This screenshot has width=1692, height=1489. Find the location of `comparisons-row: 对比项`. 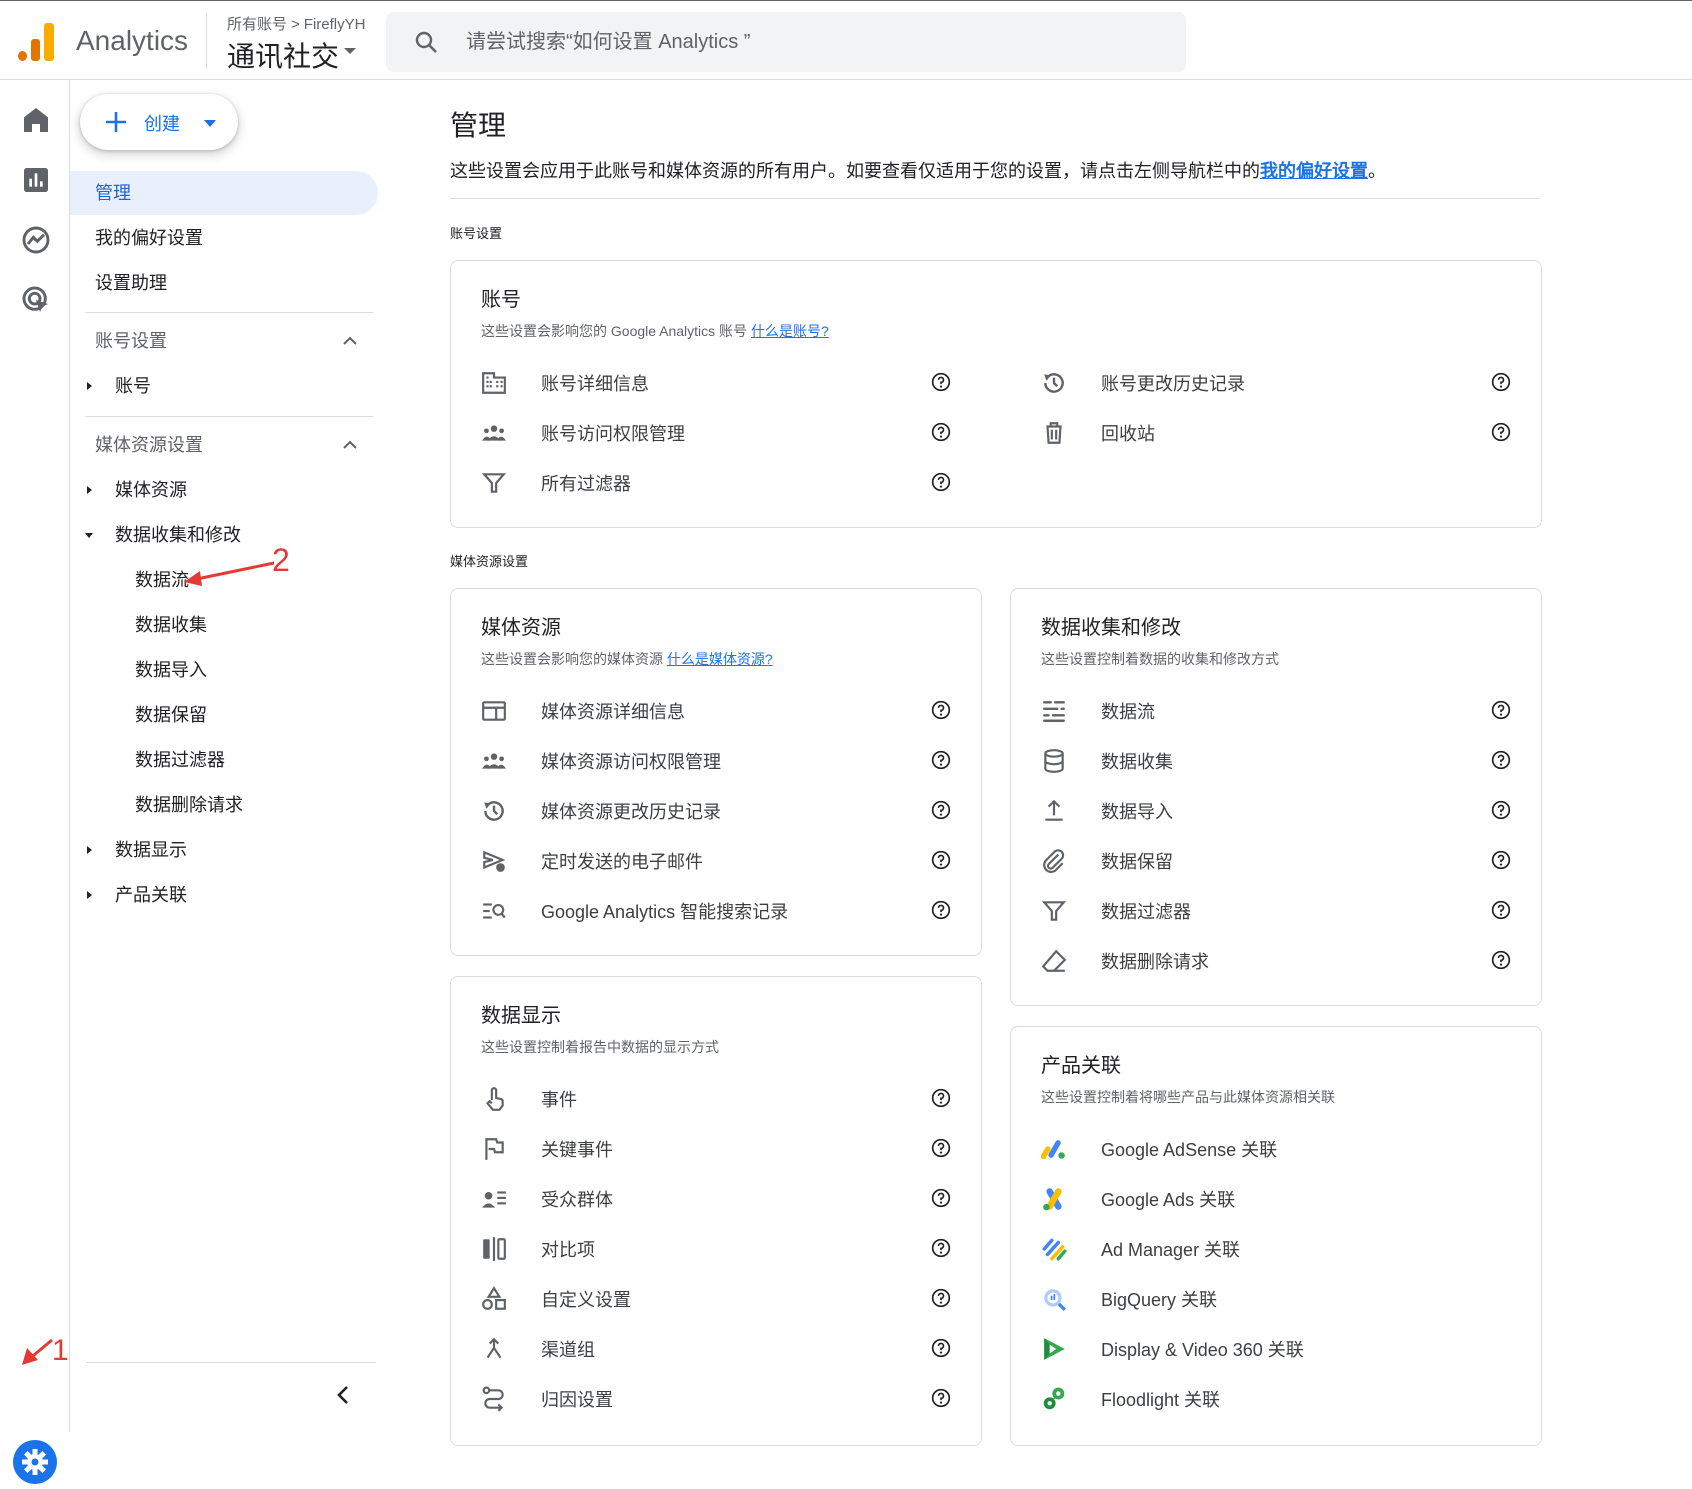

comparisons-row: 对比项 is located at coordinates (711, 1248).